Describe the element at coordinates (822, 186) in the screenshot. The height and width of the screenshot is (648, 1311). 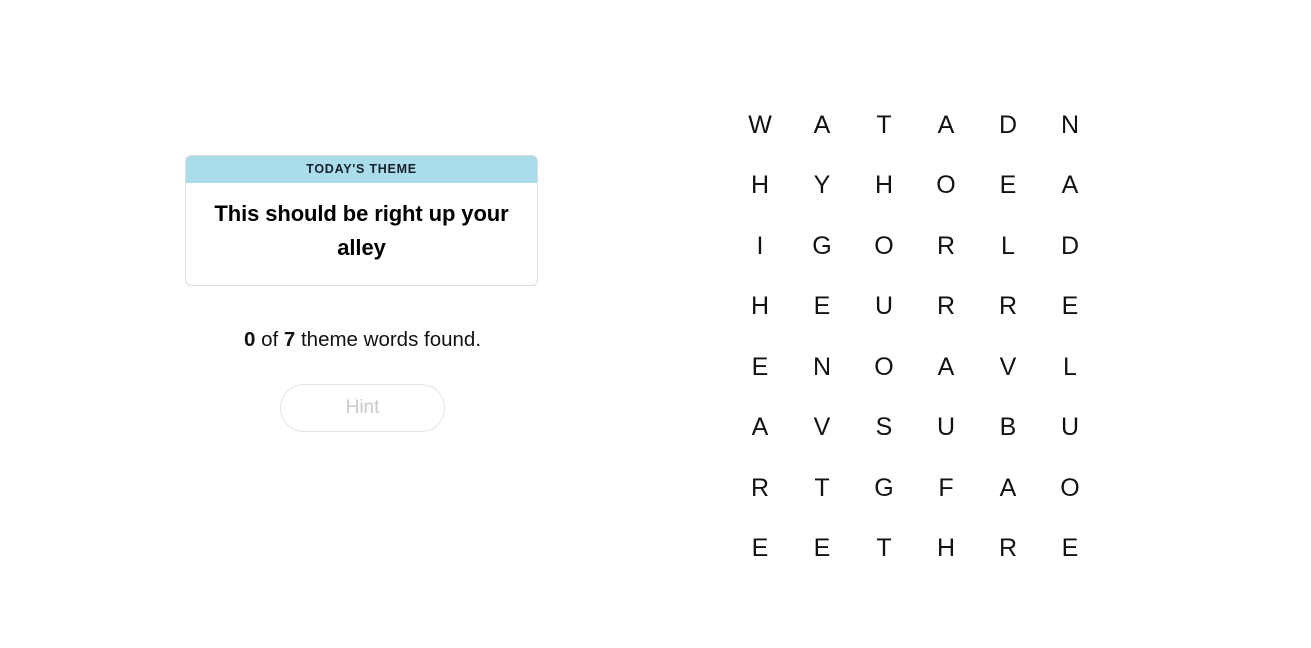
I see `grid-cell: Y` at that location.